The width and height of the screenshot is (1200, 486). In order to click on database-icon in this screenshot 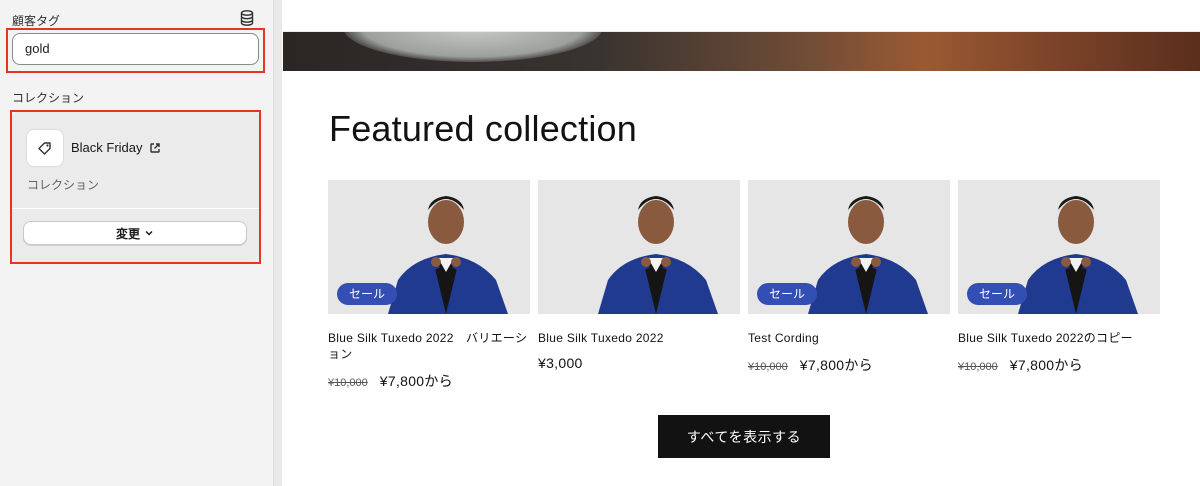, I will do `click(247, 18)`.